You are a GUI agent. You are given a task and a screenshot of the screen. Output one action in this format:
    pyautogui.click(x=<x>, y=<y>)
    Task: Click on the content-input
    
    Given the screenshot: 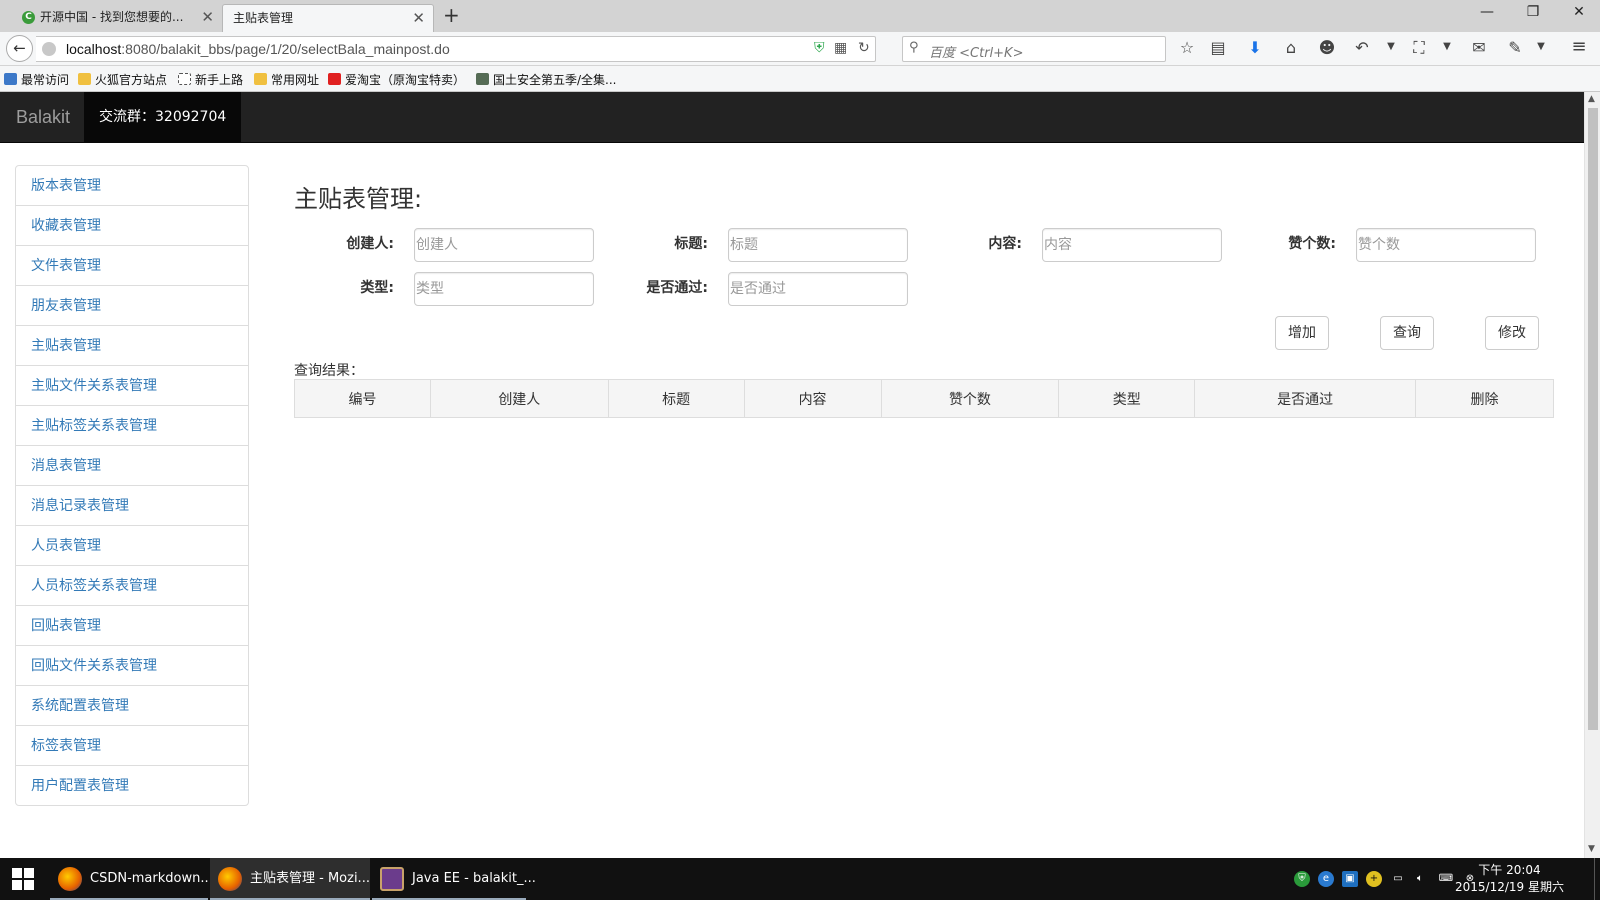 What is the action you would take?
    pyautogui.click(x=1132, y=245)
    